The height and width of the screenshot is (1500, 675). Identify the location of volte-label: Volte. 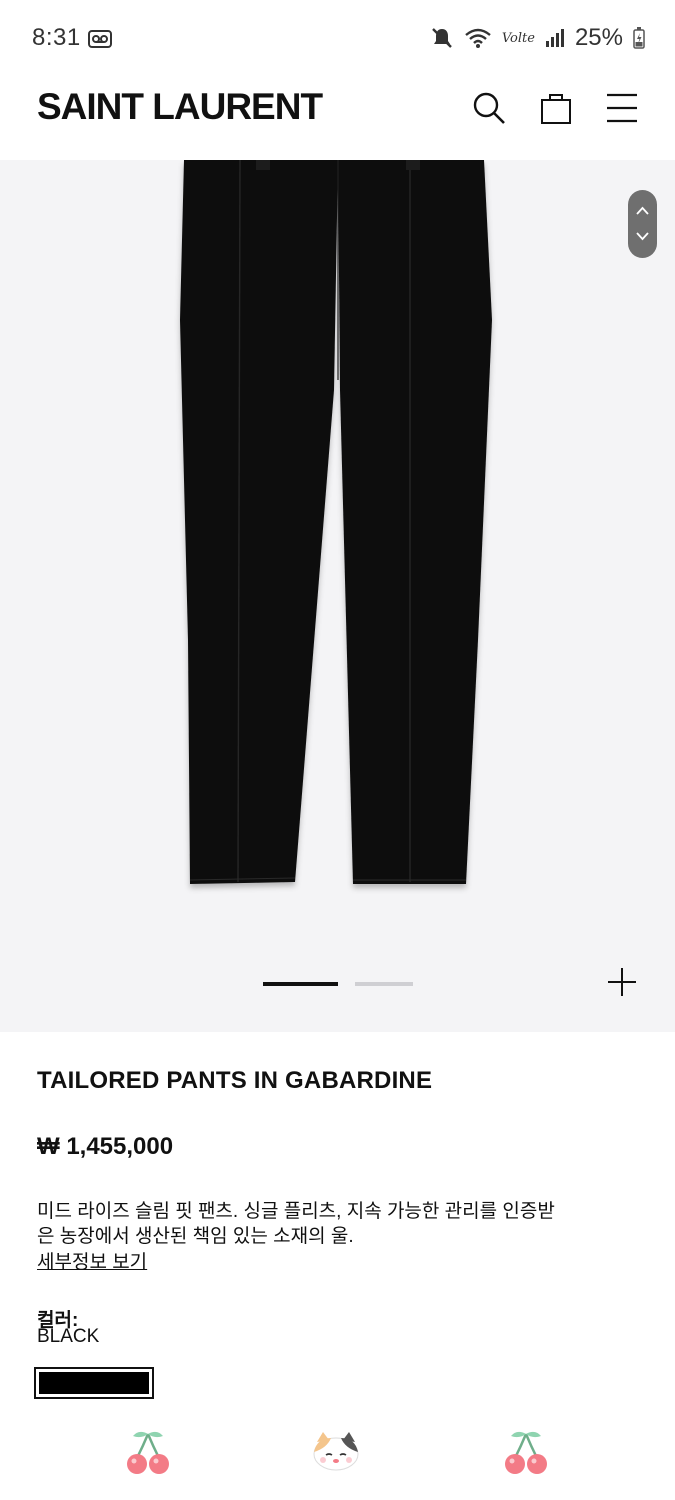
(518, 38).